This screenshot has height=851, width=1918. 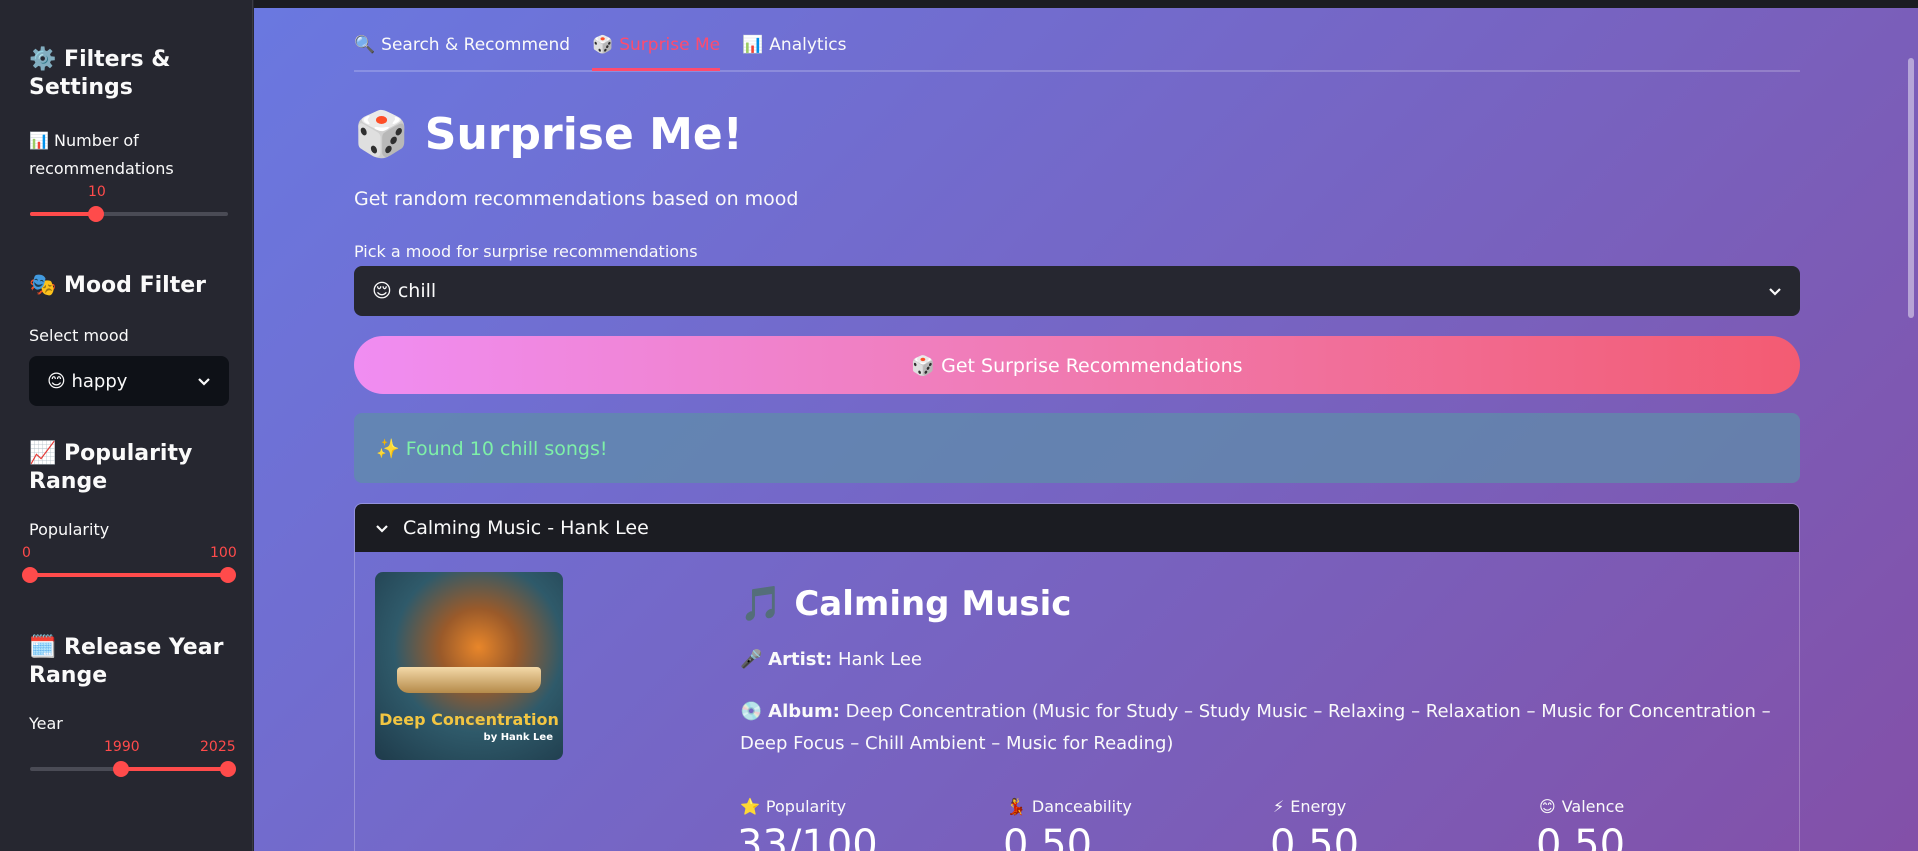 I want to click on metric-valence-label: 😊 Valence, so click(x=1581, y=806).